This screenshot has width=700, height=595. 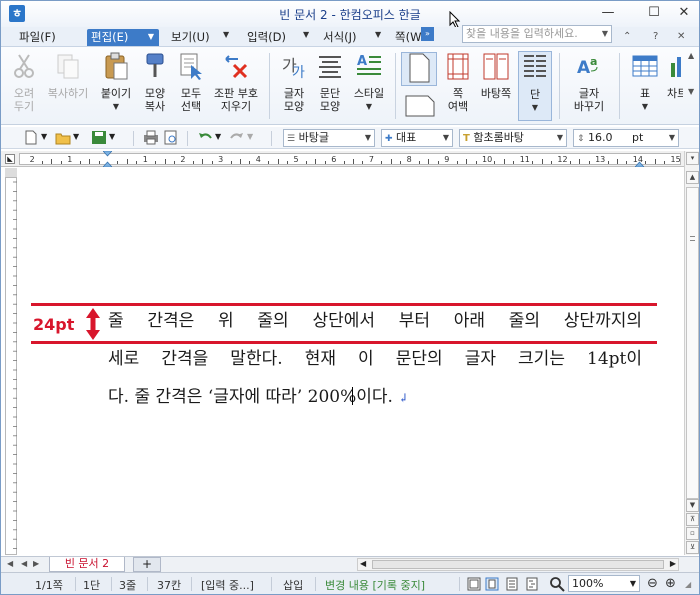 I want to click on zoom-combo: 100% ▼, so click(x=604, y=583).